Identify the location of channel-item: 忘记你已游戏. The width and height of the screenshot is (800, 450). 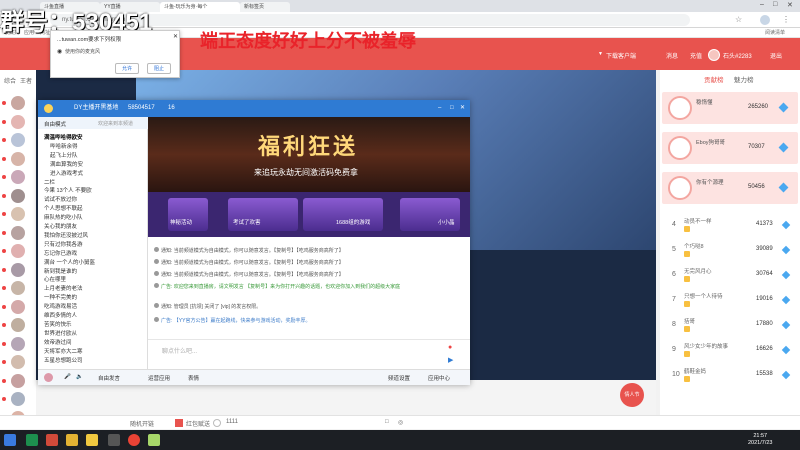
(60, 253).